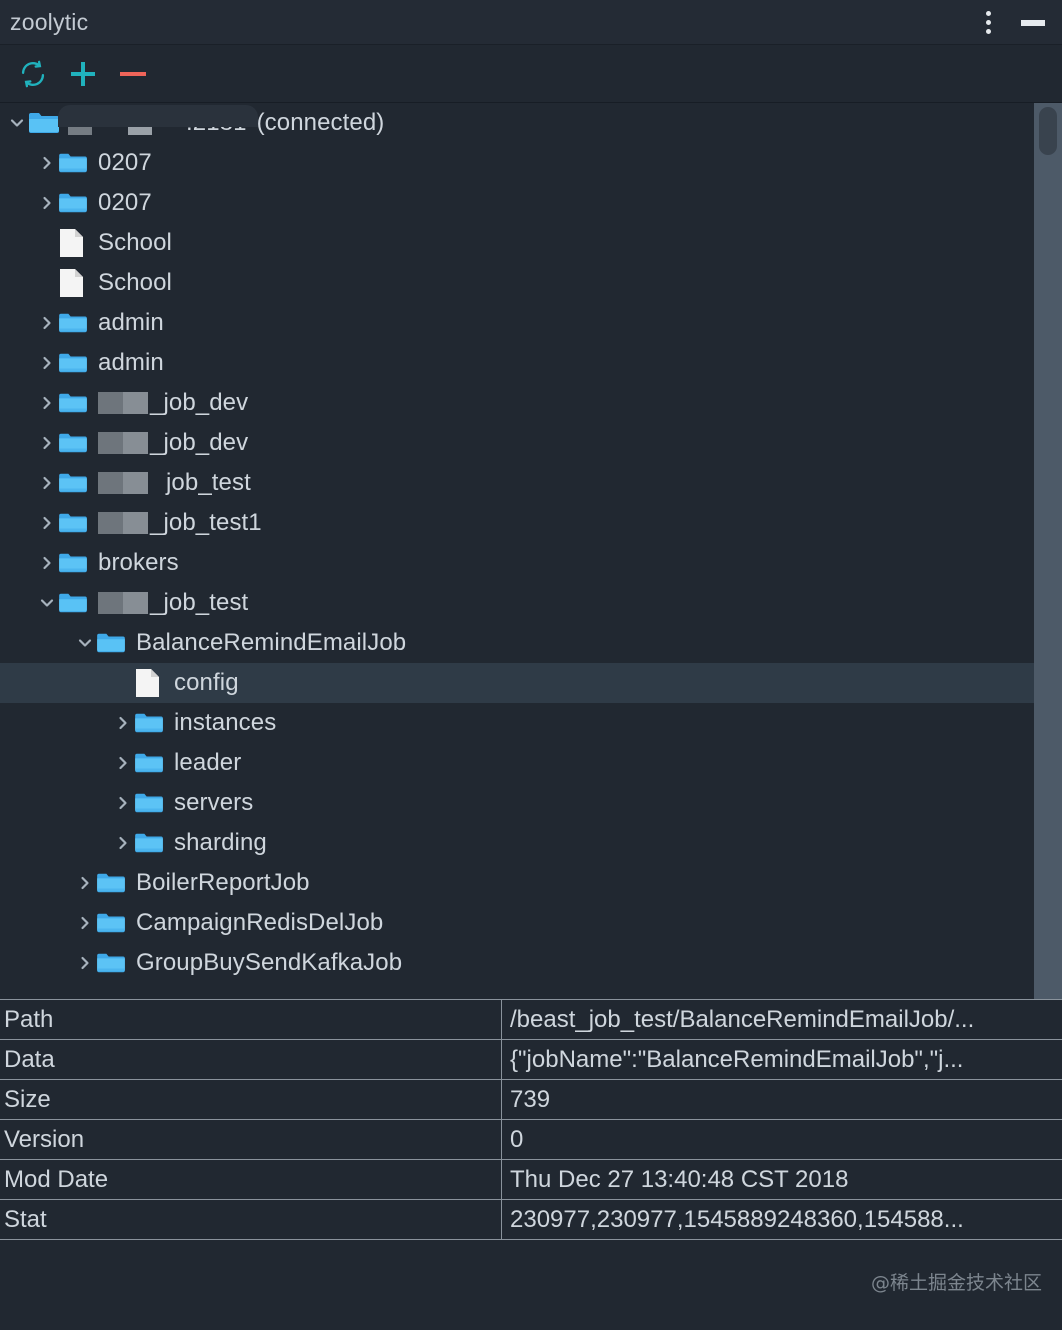 Image resolution: width=1062 pixels, height=1330 pixels. What do you see at coordinates (220, 843) in the screenshot?
I see `tree-row-label: sharding` at bounding box center [220, 843].